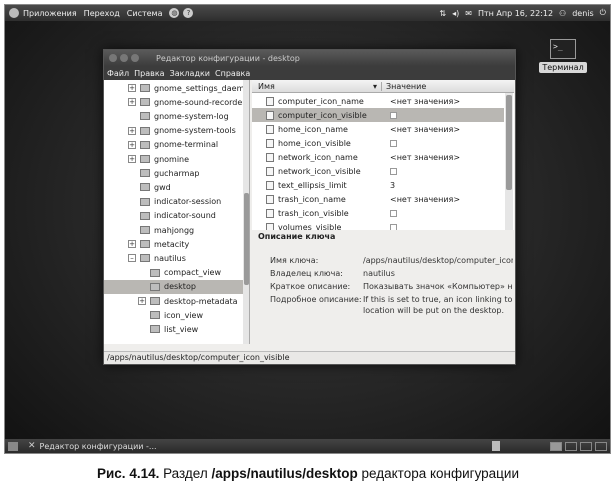 The width and height of the screenshot is (616, 497). What do you see at coordinates (270, 143) in the screenshot?
I see `key-icon` at bounding box center [270, 143].